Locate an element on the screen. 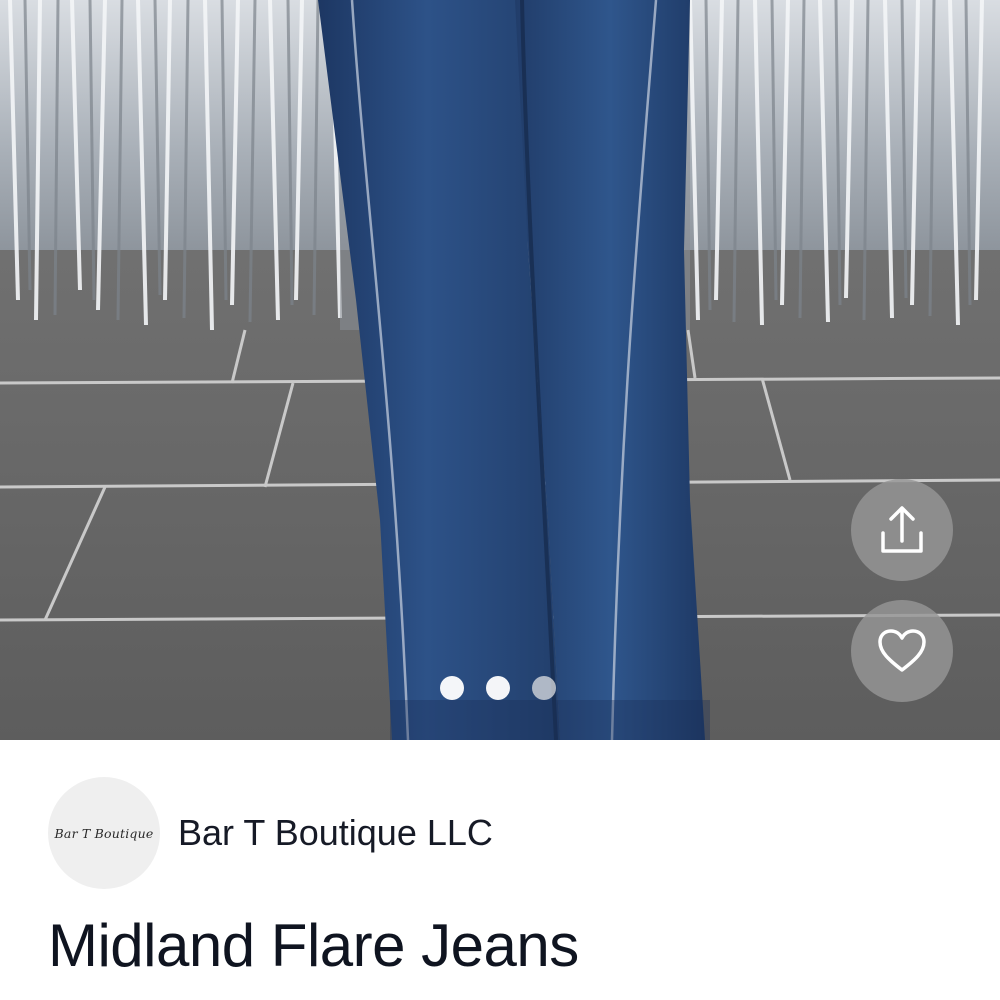 The image size is (1000, 1000). seller-row: Bar T Boutique Bar T Boutique LLC is located at coordinates (270, 833).